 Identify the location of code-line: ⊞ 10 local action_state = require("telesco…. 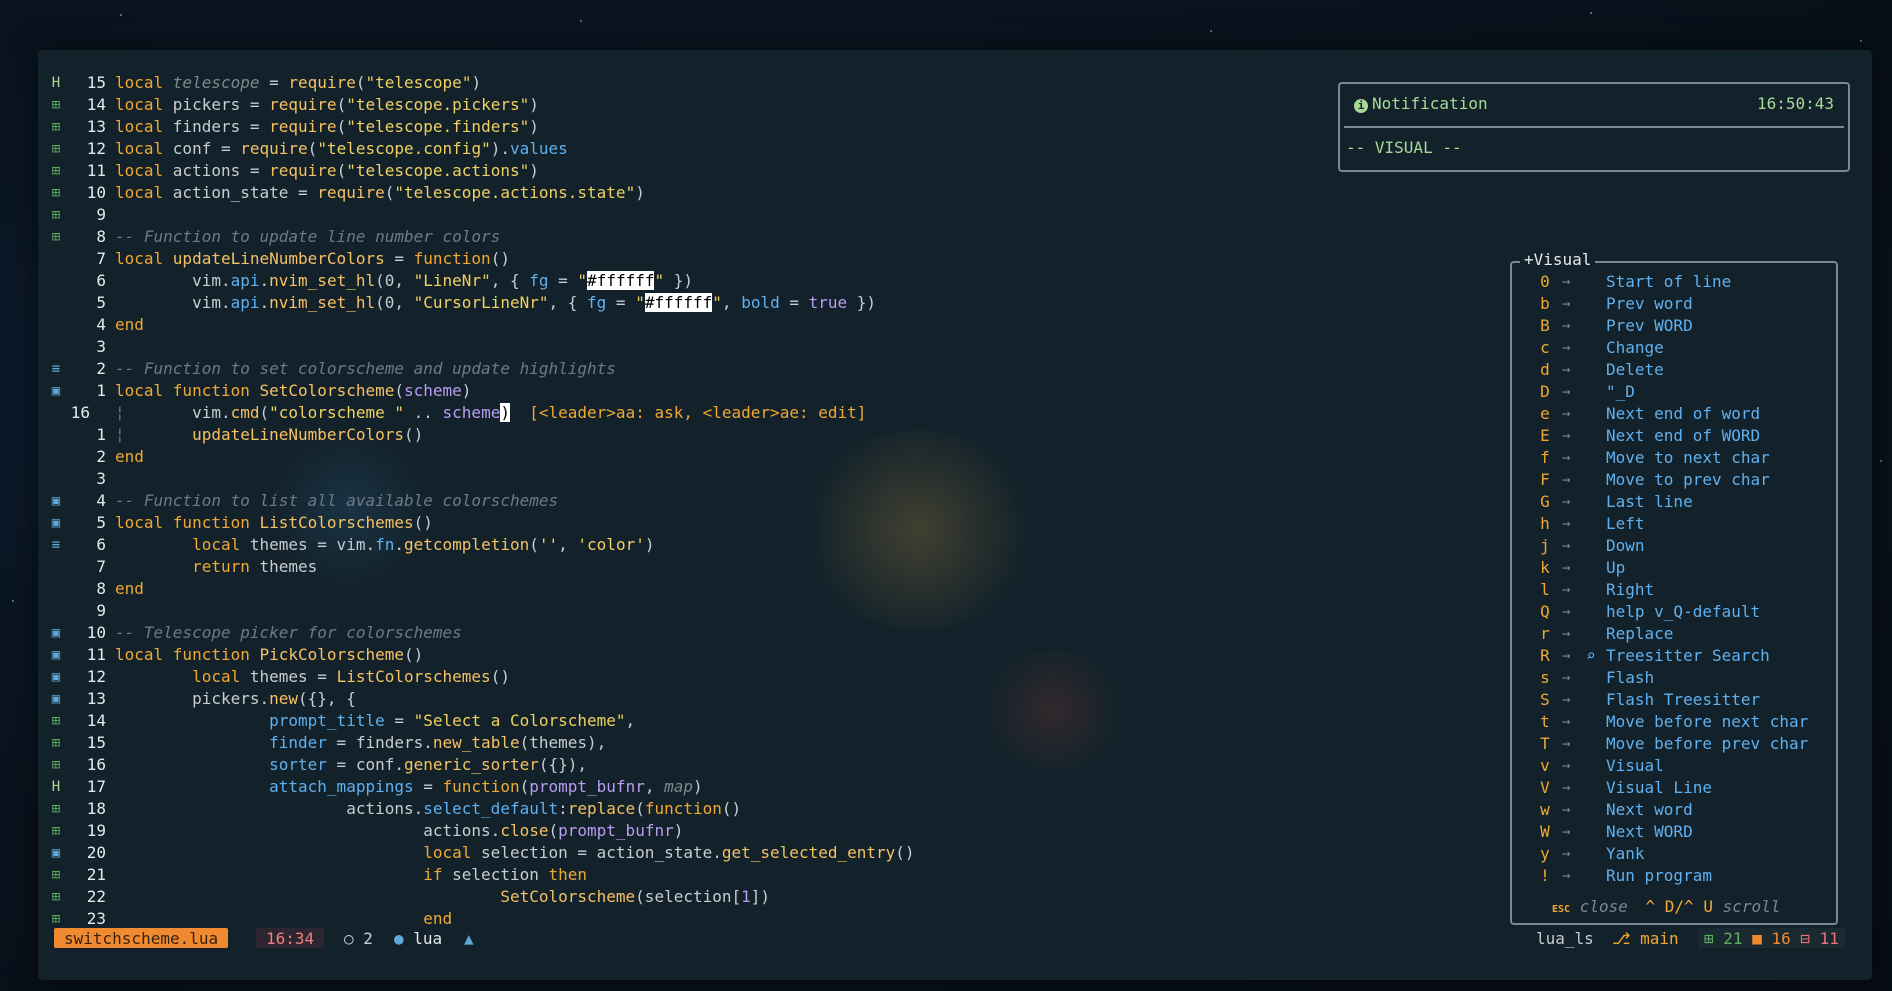
(683, 193).